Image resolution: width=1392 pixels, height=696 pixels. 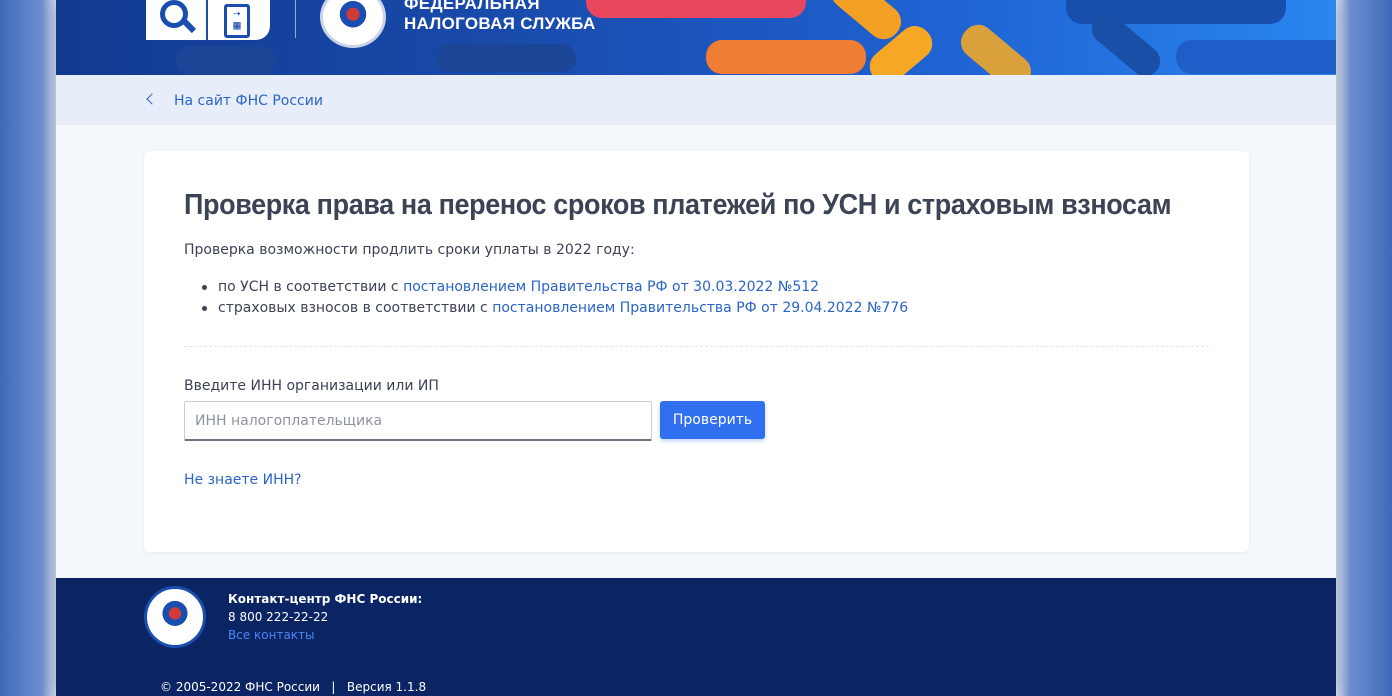 What do you see at coordinates (355, 308) in the screenshot?
I see `list-item-prefix: страховых взносов в соответствии с` at bounding box center [355, 308].